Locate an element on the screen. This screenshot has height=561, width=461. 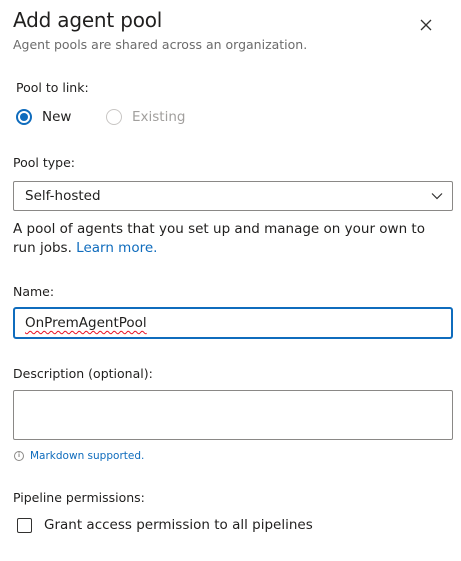
grant-access-checkbox-row: Grant access permission to all pipelines is located at coordinates (165, 525).